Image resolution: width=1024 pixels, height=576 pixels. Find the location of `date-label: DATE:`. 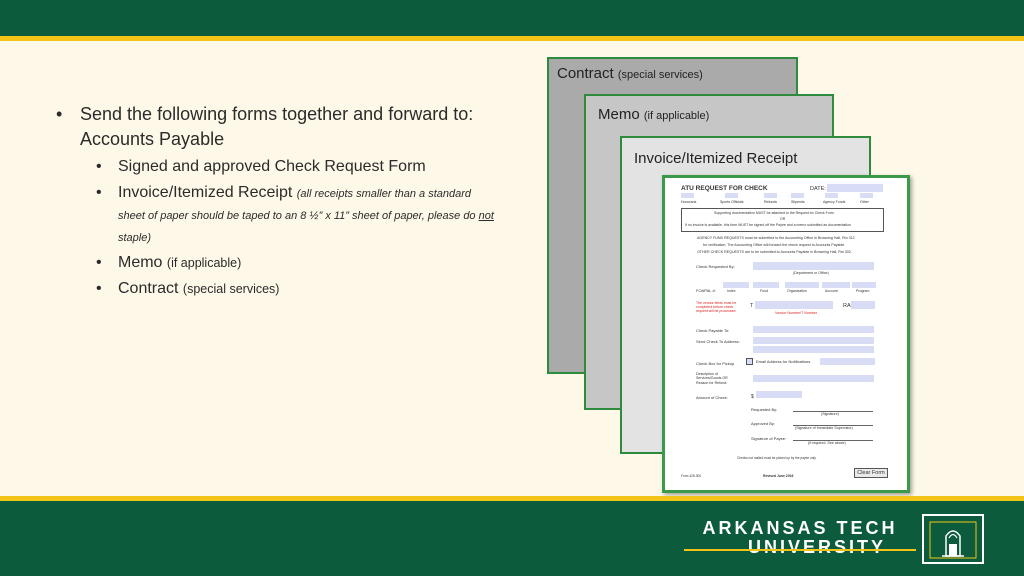

date-label: DATE: is located at coordinates (818, 189).